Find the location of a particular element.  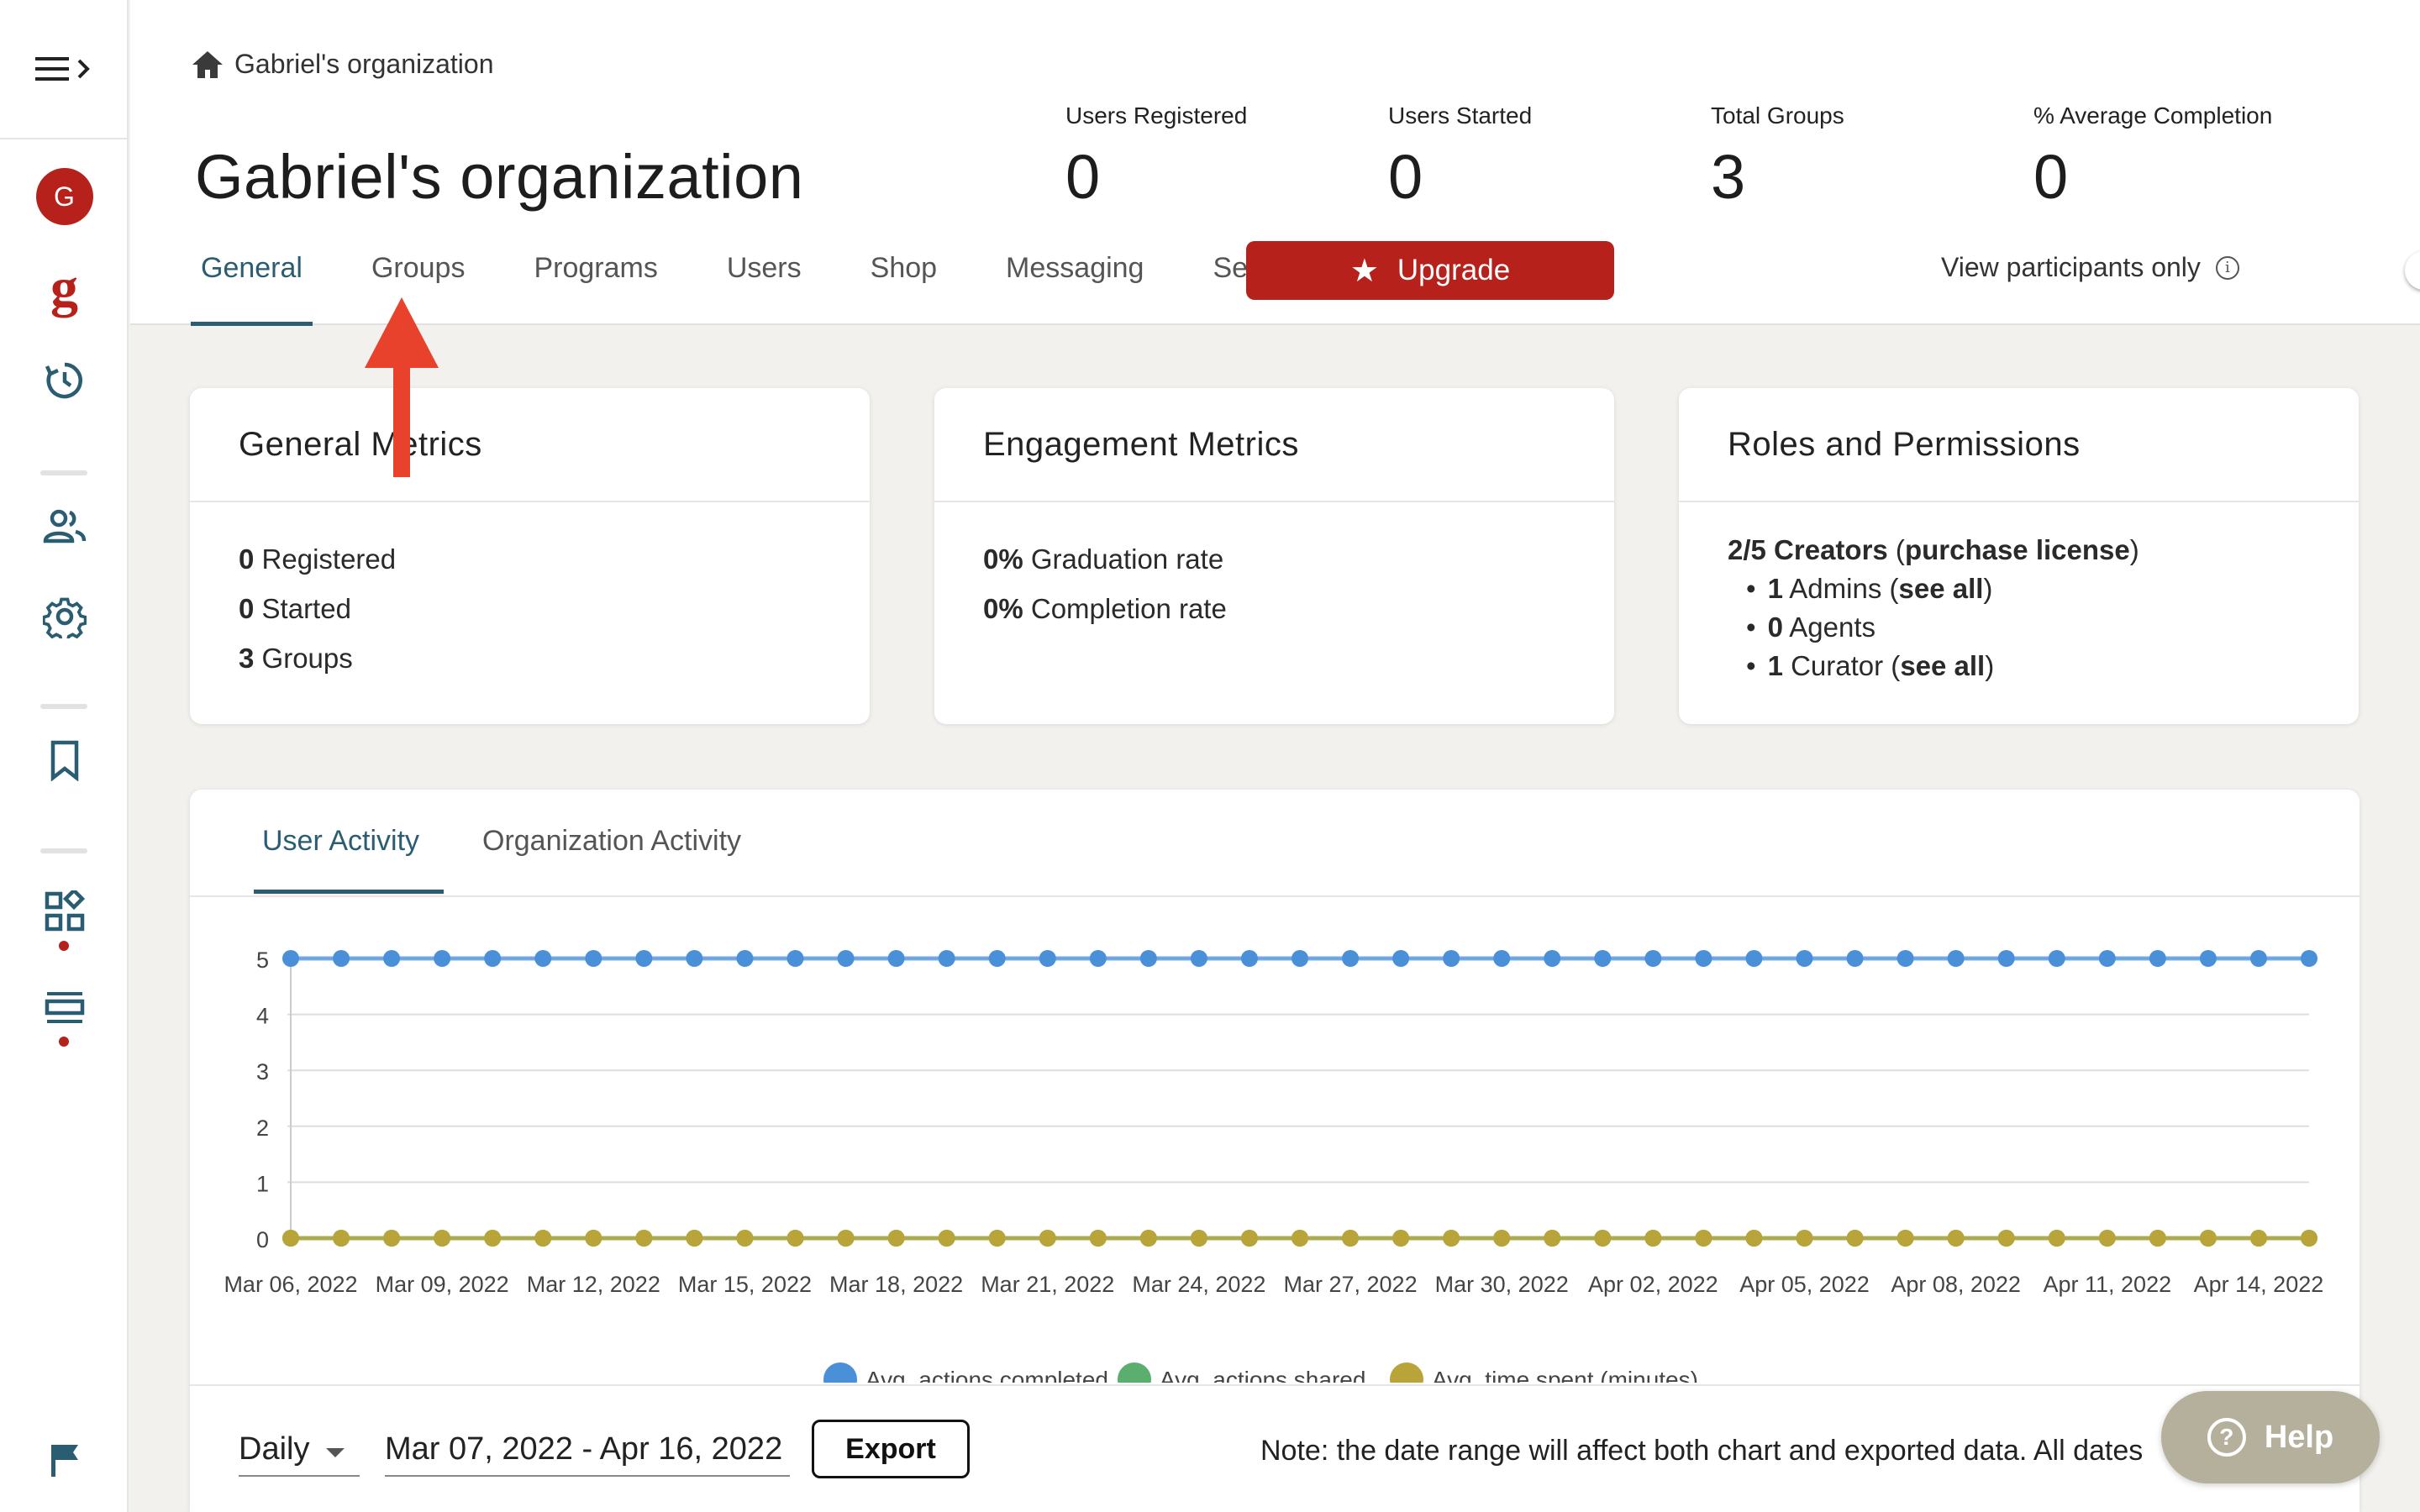

list-icon is located at coordinates (64, 1007).